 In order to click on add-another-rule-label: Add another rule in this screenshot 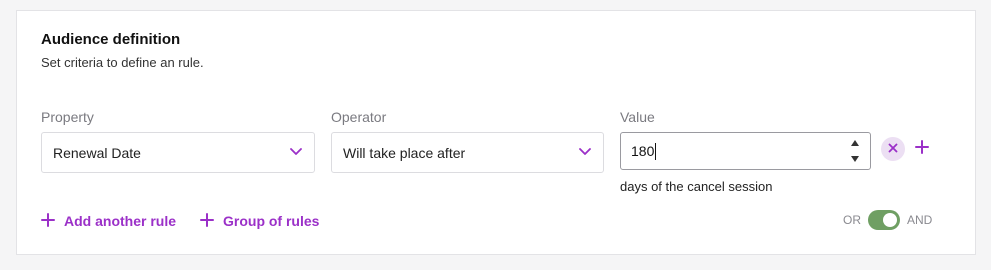, I will do `click(120, 221)`.